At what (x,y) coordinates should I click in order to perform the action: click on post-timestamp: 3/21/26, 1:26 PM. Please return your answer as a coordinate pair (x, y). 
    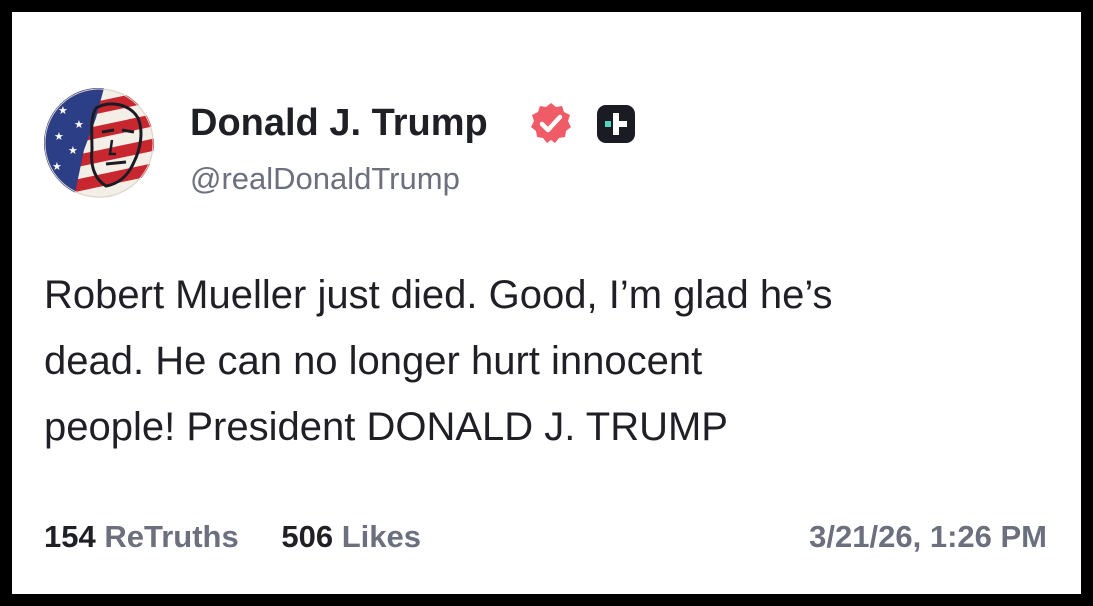
    Looking at the image, I should click on (928, 537).